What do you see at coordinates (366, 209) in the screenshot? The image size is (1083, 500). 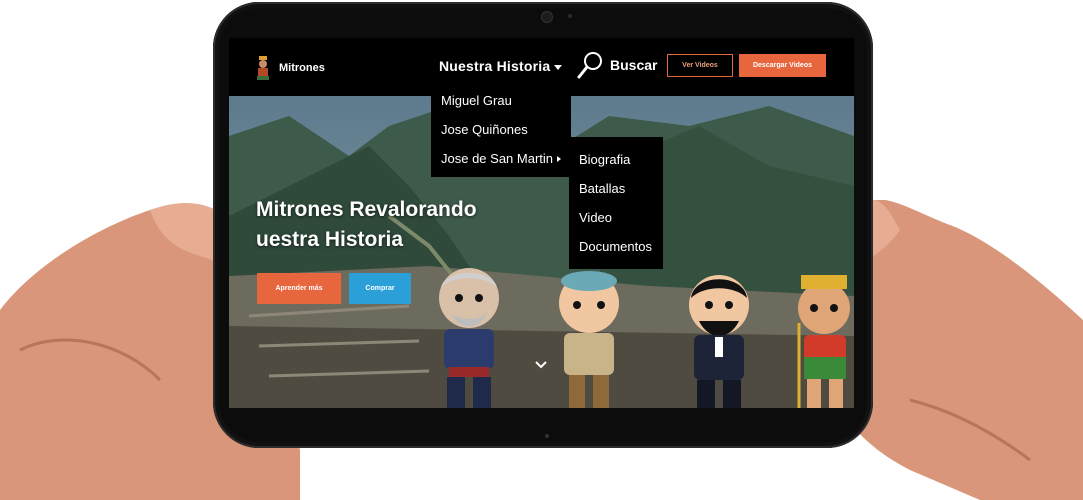 I see `hero-title-line1: Mitrones Revalorando` at bounding box center [366, 209].